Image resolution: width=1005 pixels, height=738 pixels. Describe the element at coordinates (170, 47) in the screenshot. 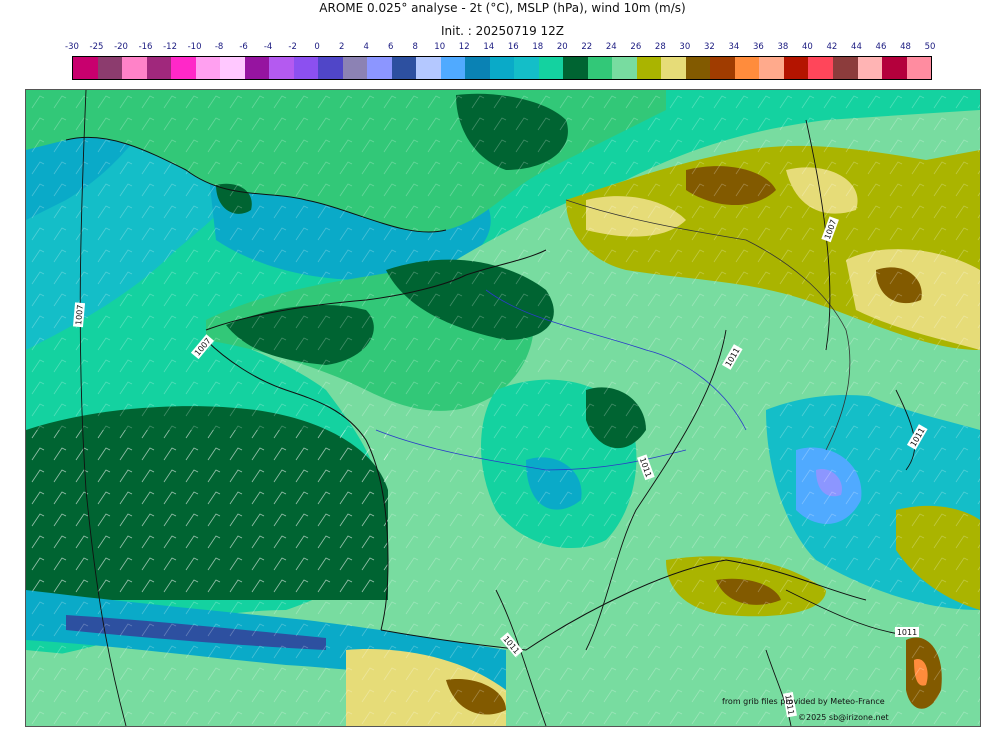

I see `colorbar-tick-label: -12` at that location.